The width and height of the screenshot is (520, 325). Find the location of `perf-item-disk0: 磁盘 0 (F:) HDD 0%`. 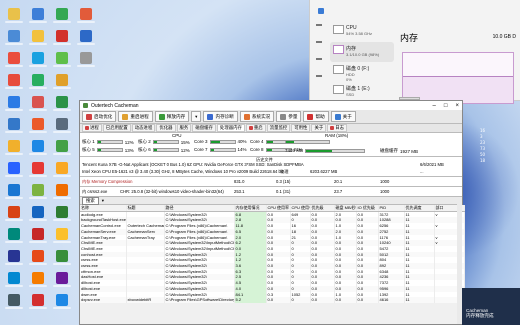

perf-item-disk0: 磁盘 0 (F:) HDD 0% is located at coordinates (362, 72).